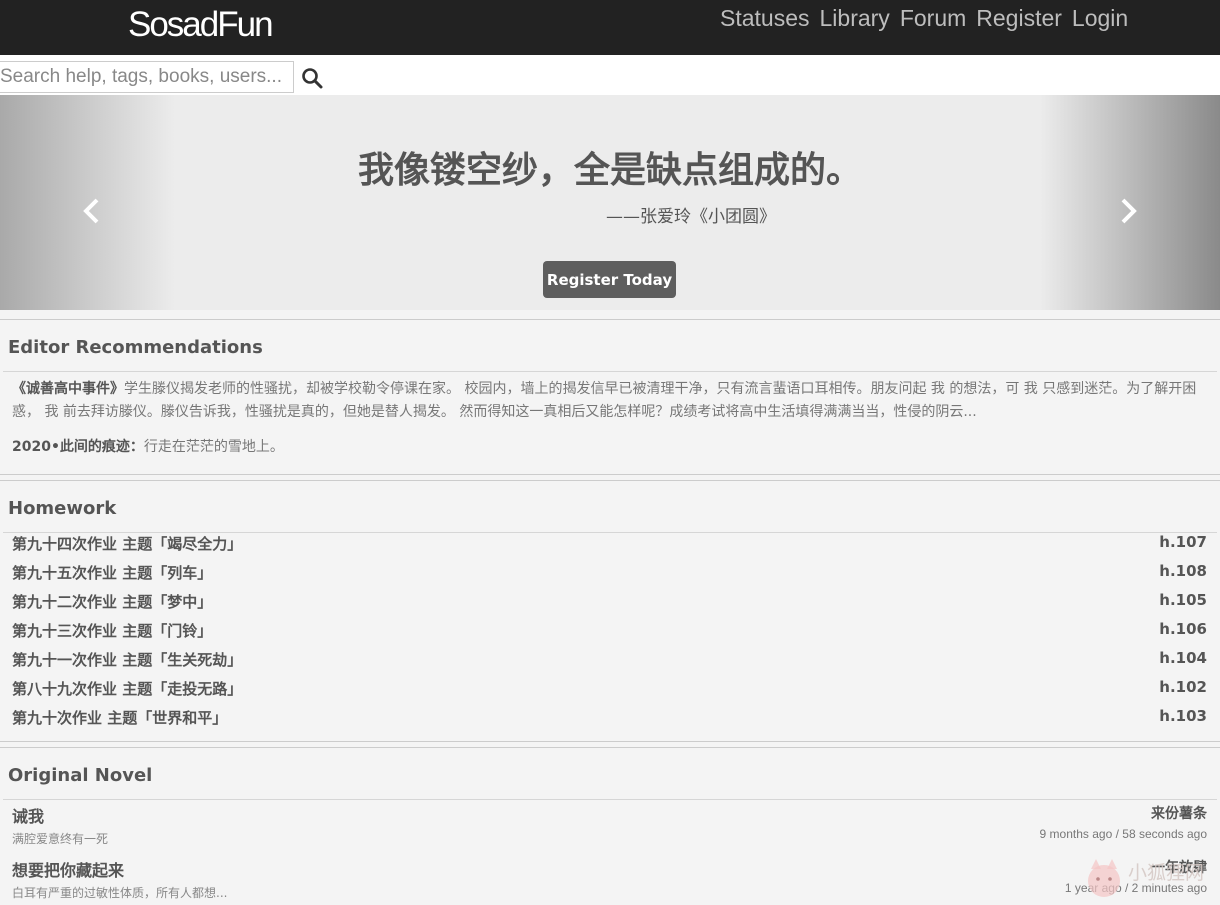  What do you see at coordinates (1183, 687) in the screenshot?
I see `homework-code: h.102` at bounding box center [1183, 687].